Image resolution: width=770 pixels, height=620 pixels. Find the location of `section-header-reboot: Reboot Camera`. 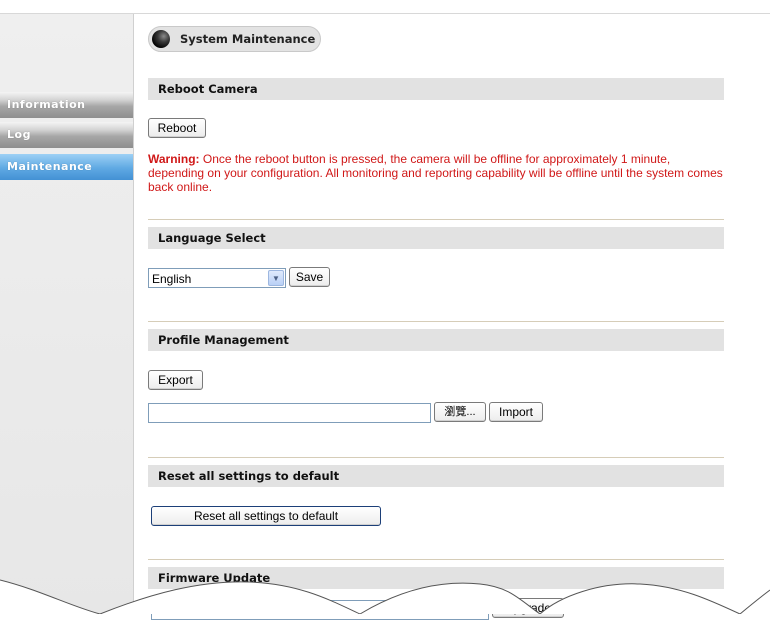

section-header-reboot: Reboot Camera is located at coordinates (436, 89).